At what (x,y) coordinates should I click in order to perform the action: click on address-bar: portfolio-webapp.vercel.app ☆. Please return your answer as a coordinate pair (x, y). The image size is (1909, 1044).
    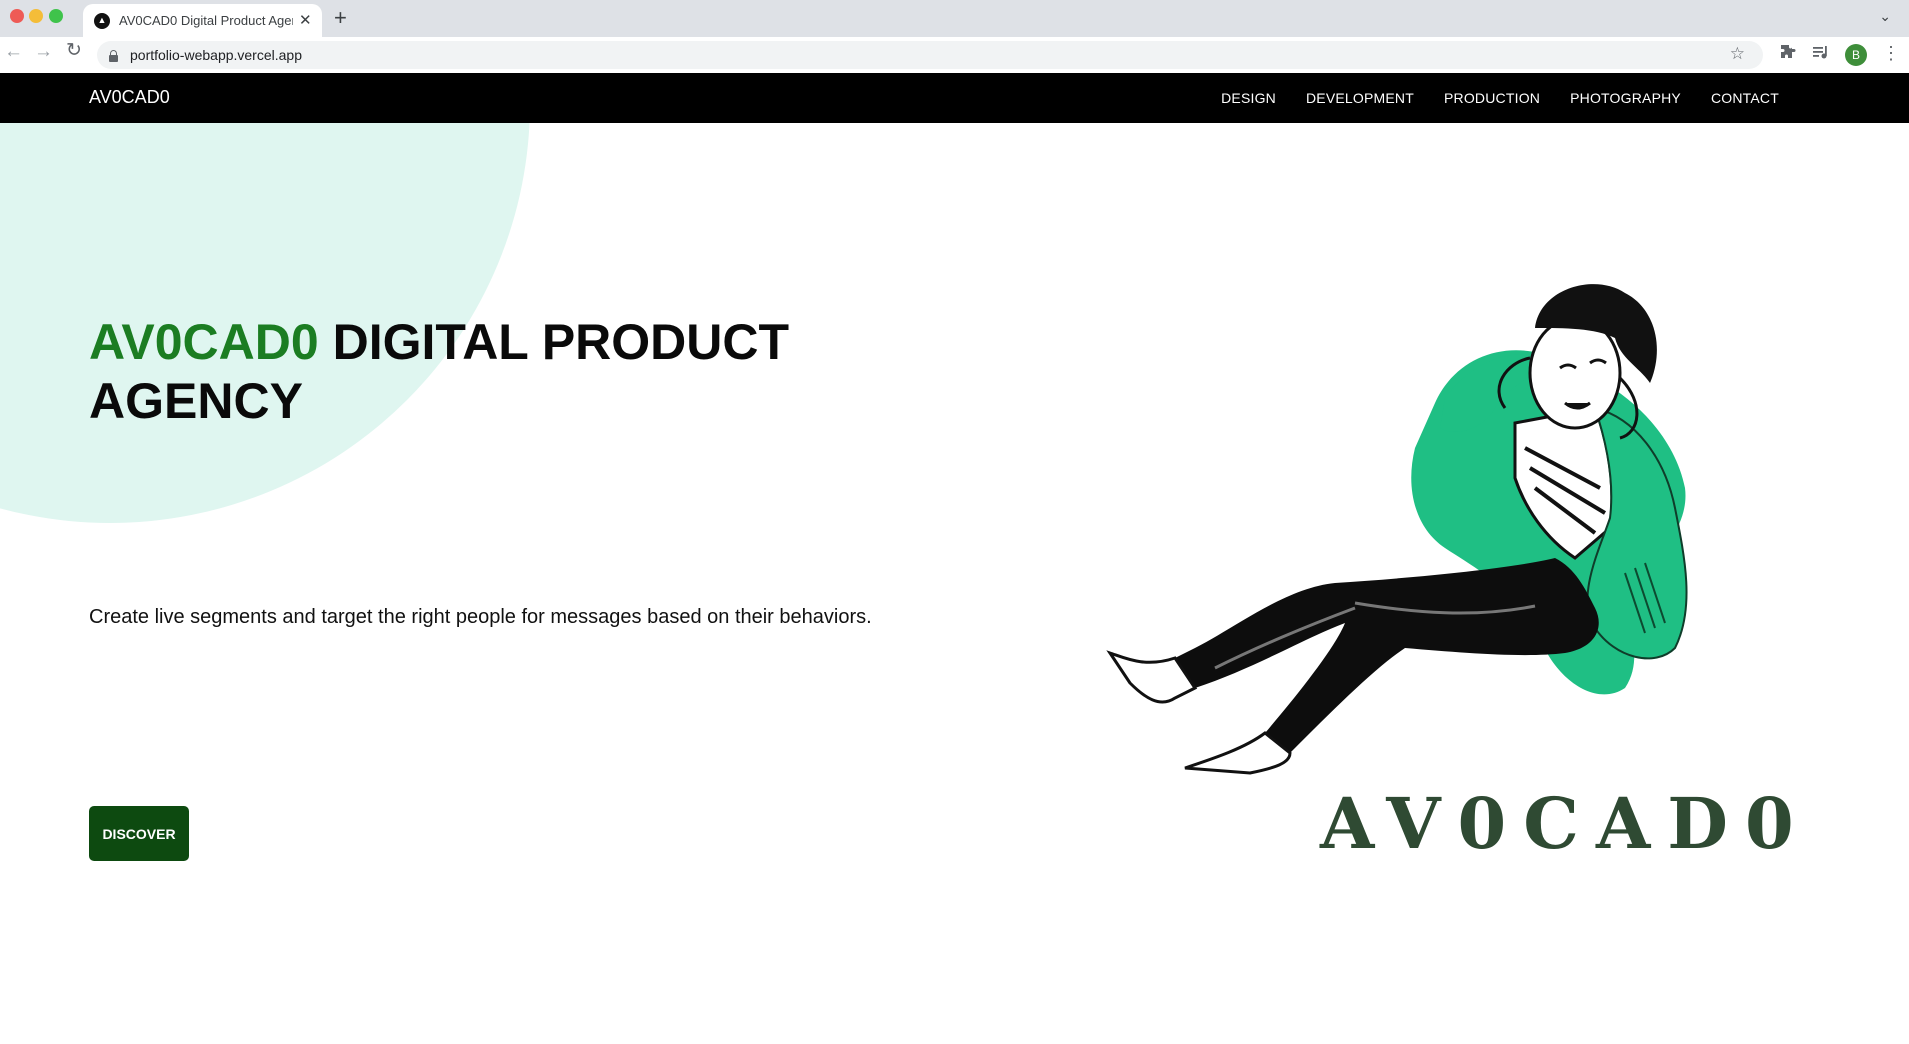
    Looking at the image, I should click on (930, 55).